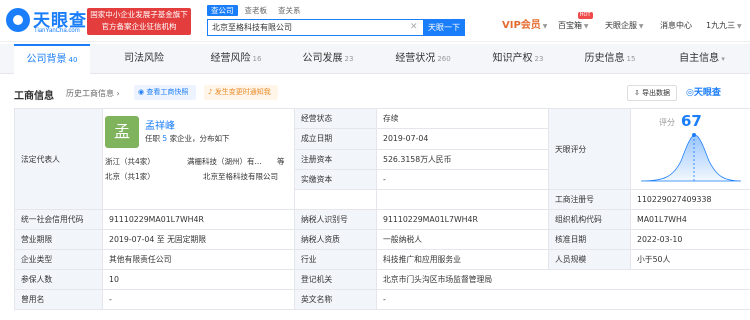 The width and height of the screenshot is (750, 320). I want to click on tab-label: 公司背景, so click(46, 59).